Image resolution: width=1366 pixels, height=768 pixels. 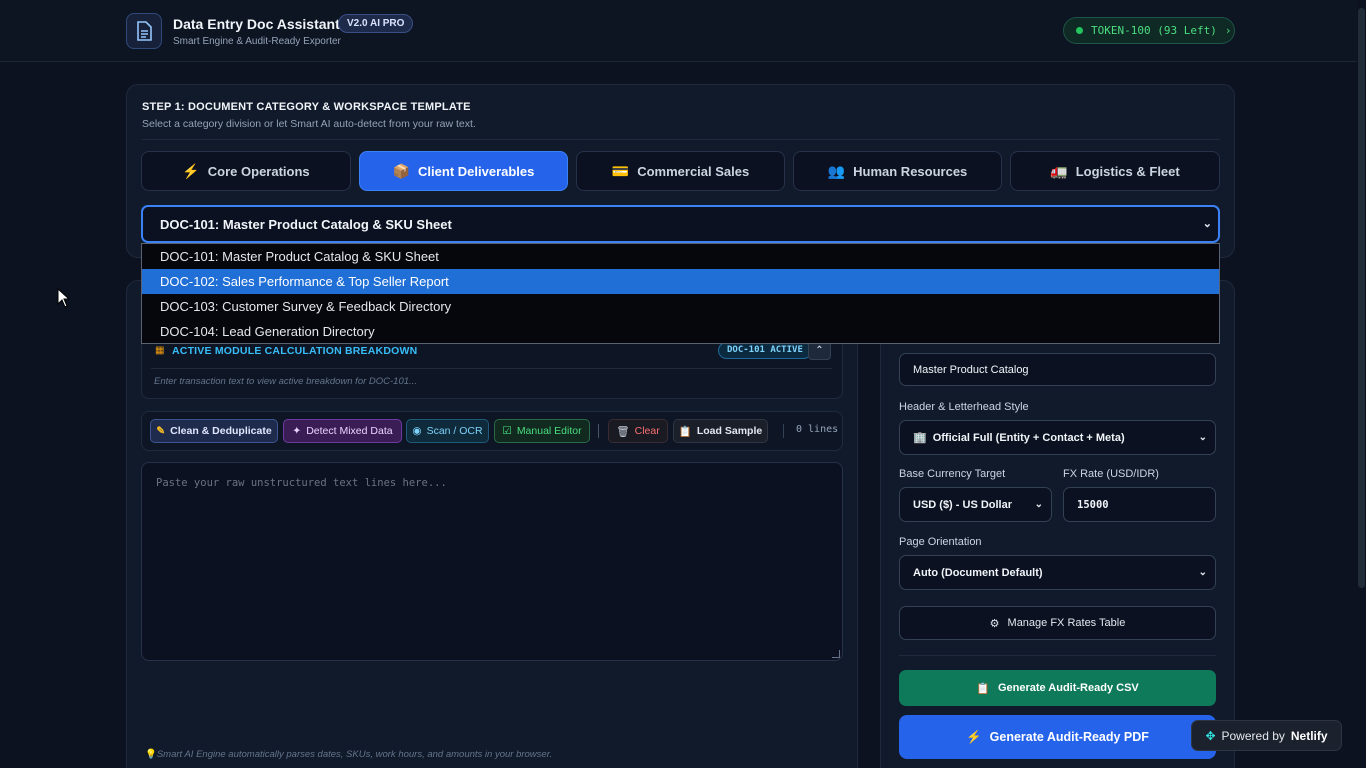 I want to click on load-sample-button: 📋 Load Sample, so click(x=720, y=431).